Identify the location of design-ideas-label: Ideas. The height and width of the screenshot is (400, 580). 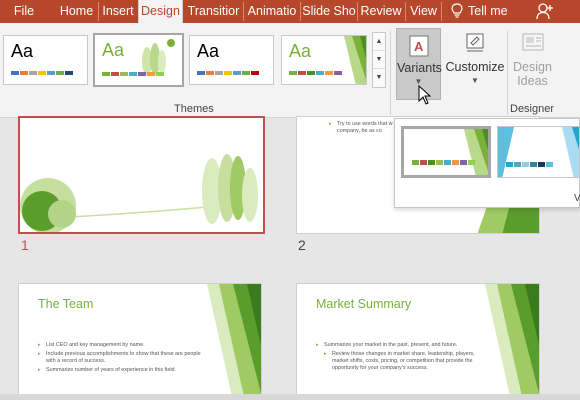
(532, 81).